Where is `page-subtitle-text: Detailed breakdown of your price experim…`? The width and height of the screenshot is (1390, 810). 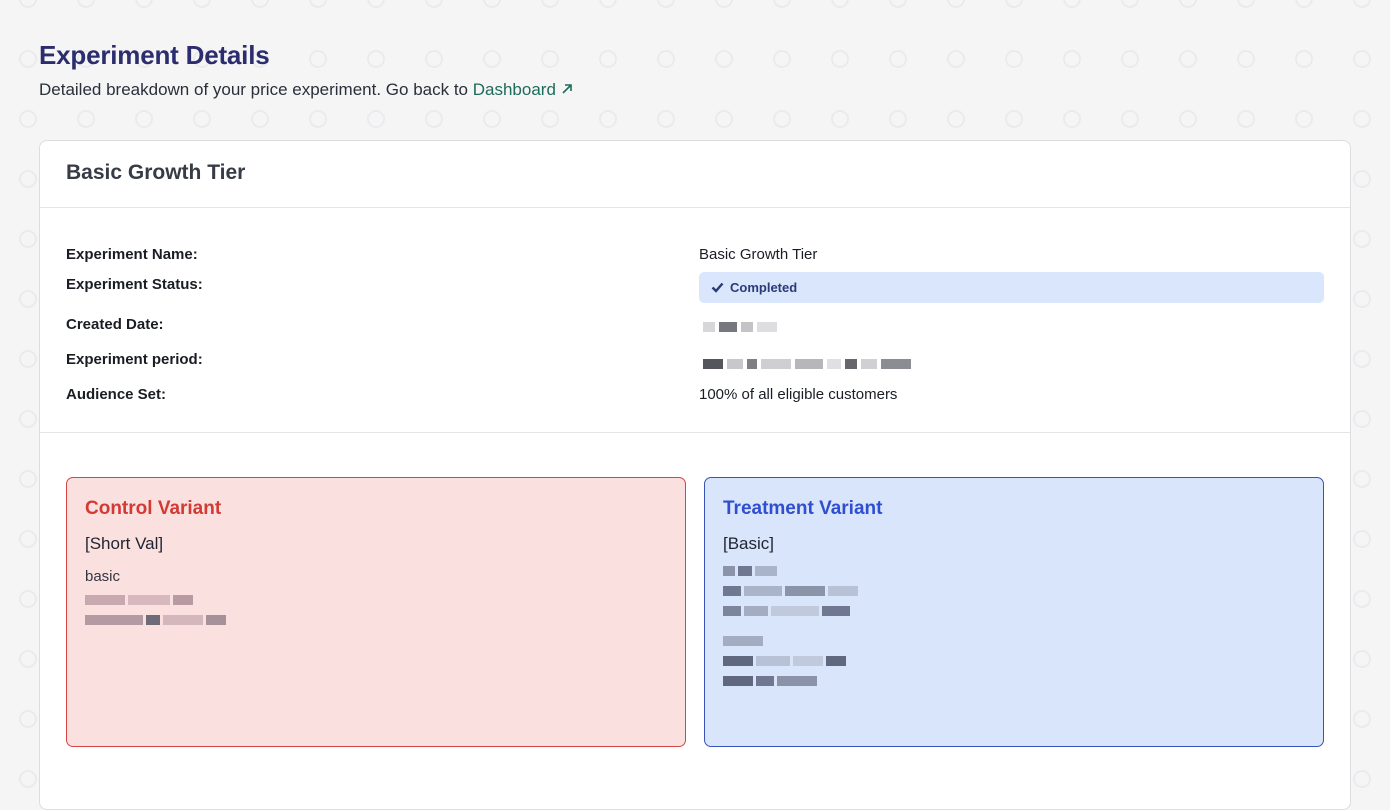 page-subtitle-text: Detailed breakdown of your price experim… is located at coordinates (254, 89).